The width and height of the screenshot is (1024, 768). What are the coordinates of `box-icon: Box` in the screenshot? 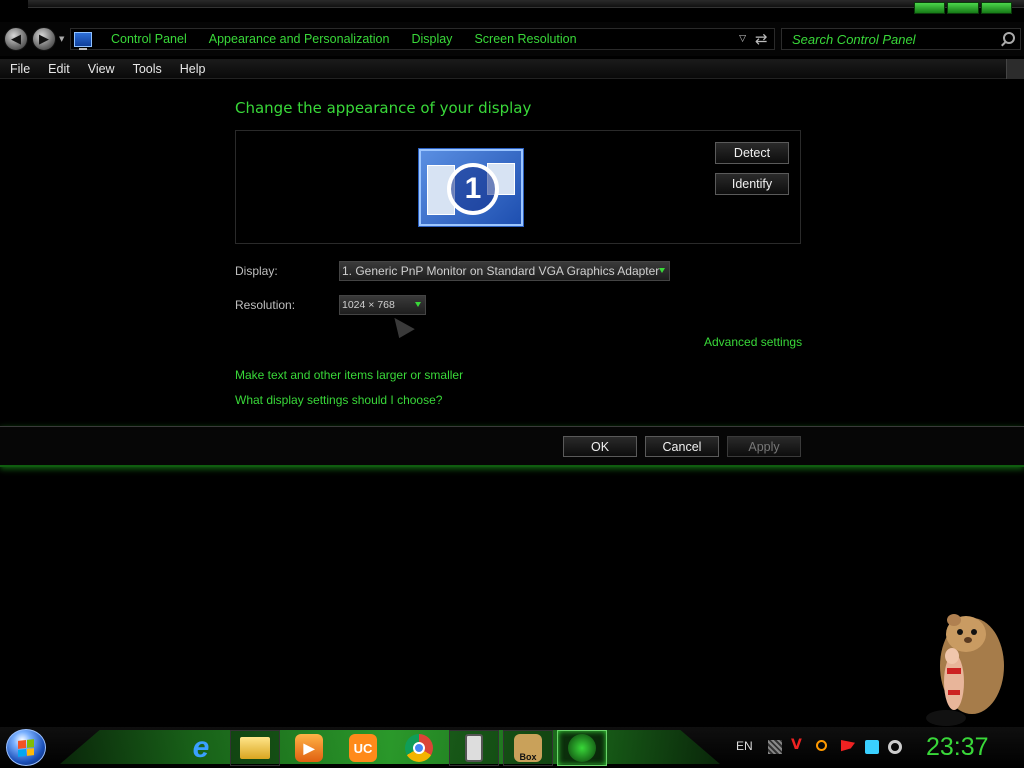 It's located at (528, 748).